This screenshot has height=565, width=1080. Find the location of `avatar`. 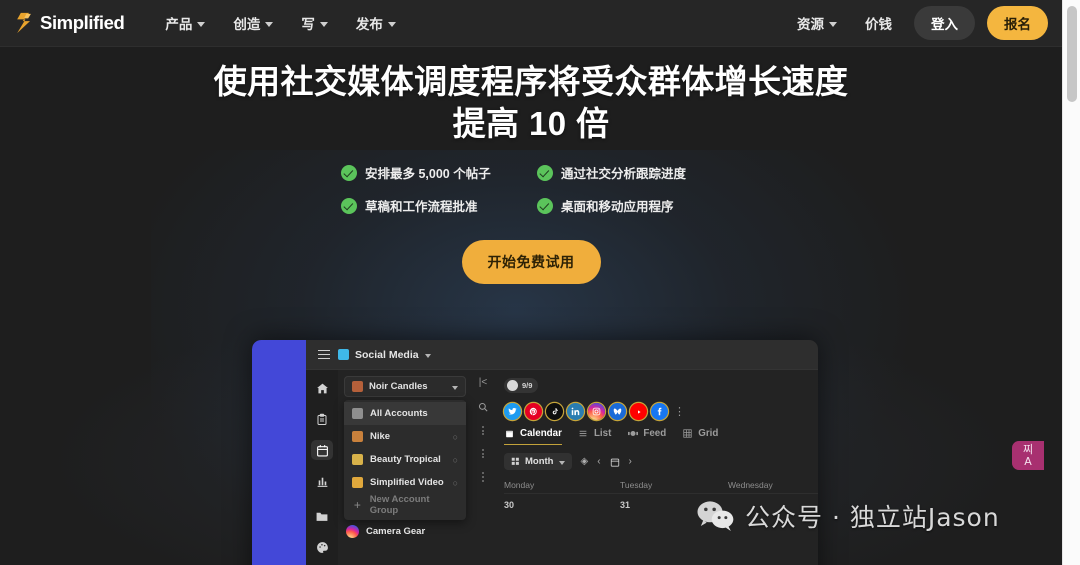

avatar is located at coordinates (512, 385).